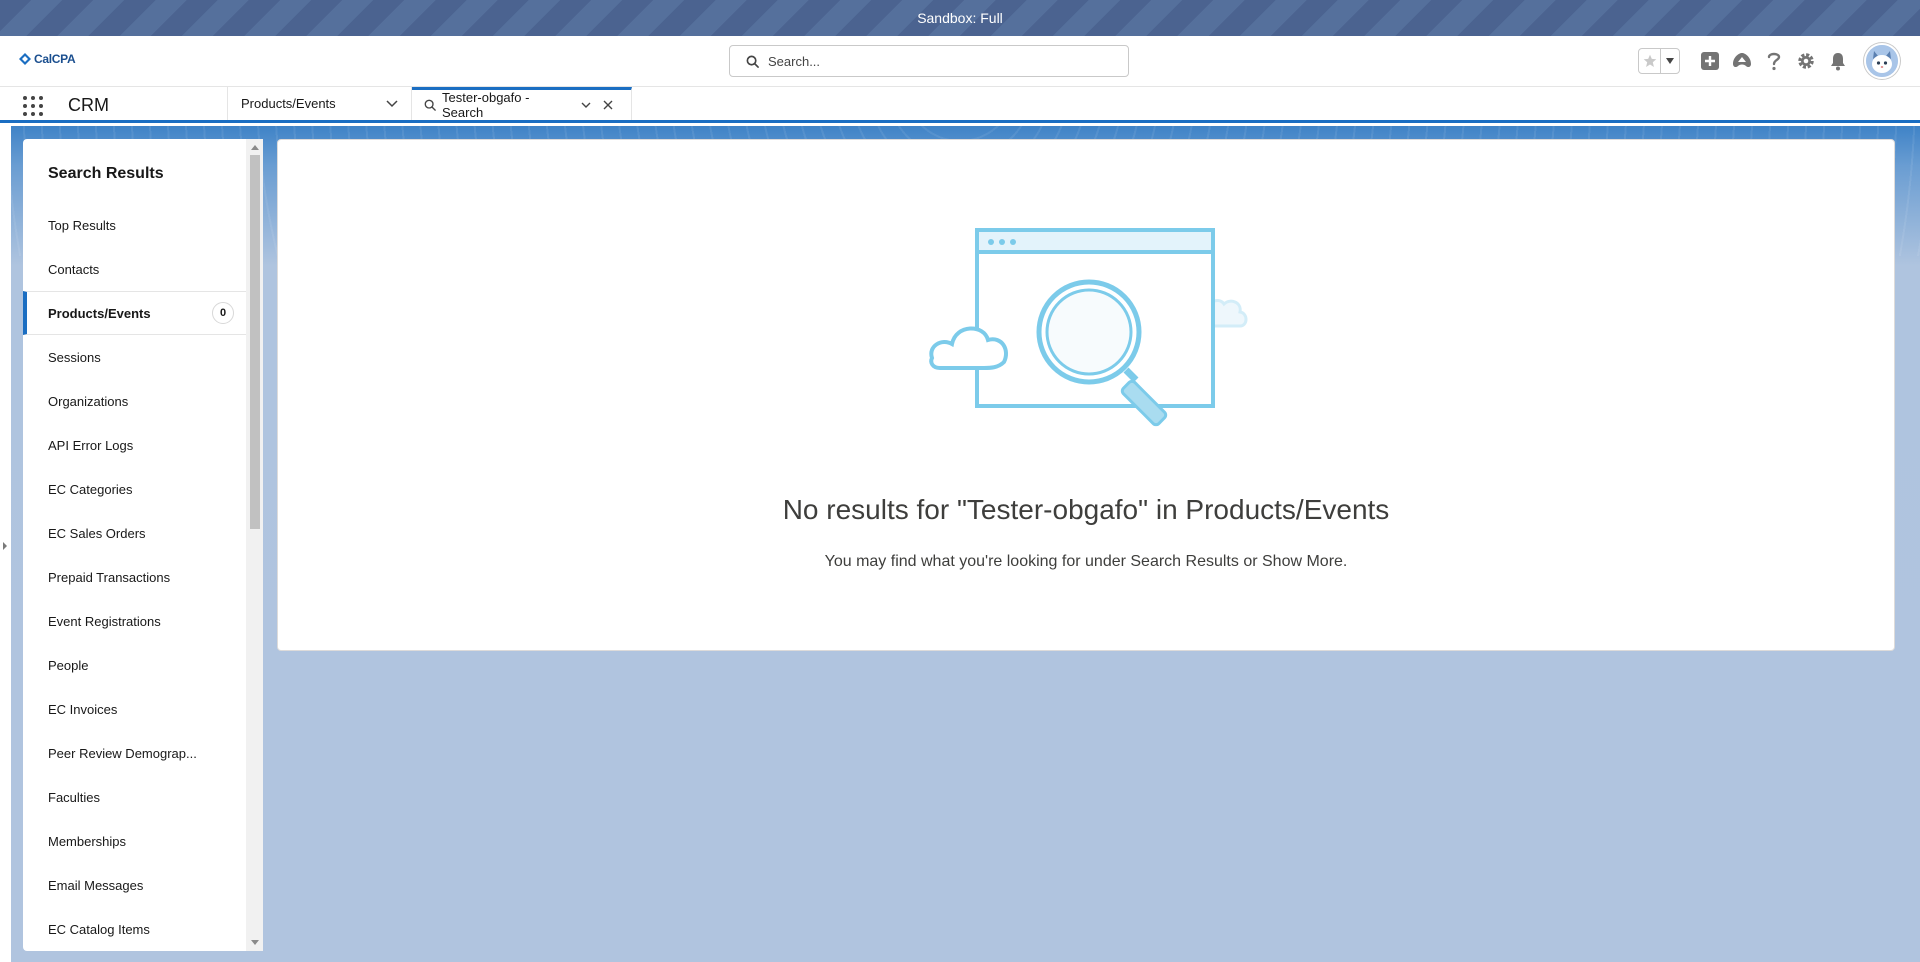 This screenshot has width=1920, height=962. I want to click on favorites-dropdown-button, so click(1670, 61).